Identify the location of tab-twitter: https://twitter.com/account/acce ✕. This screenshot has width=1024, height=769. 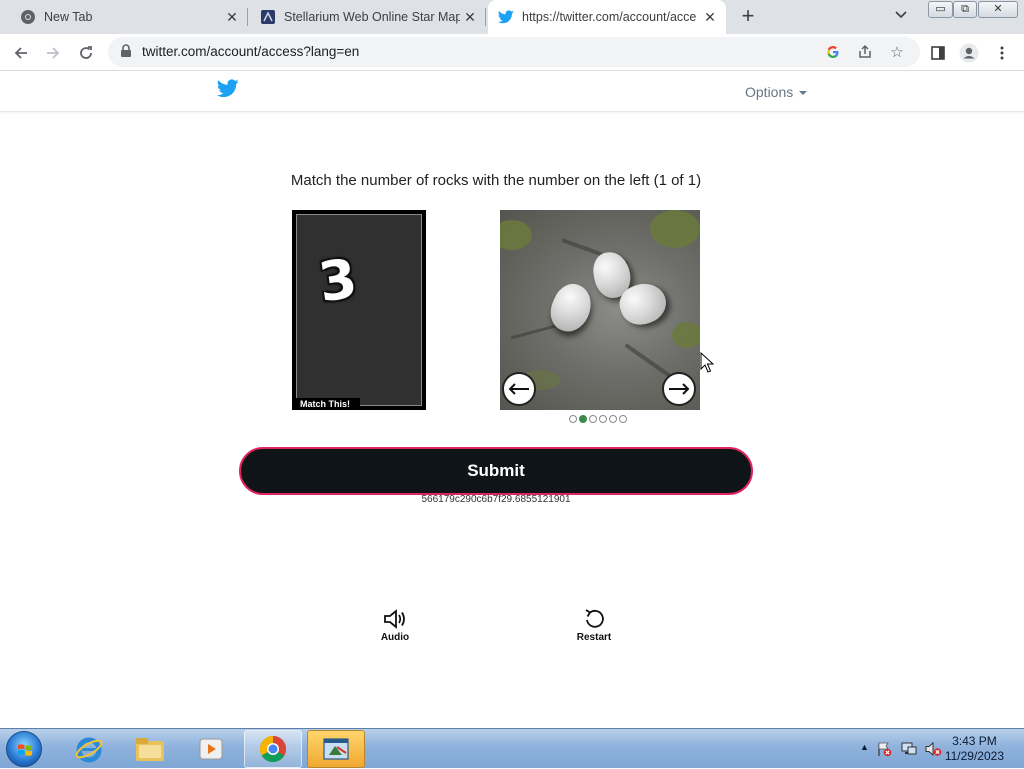
(607, 17).